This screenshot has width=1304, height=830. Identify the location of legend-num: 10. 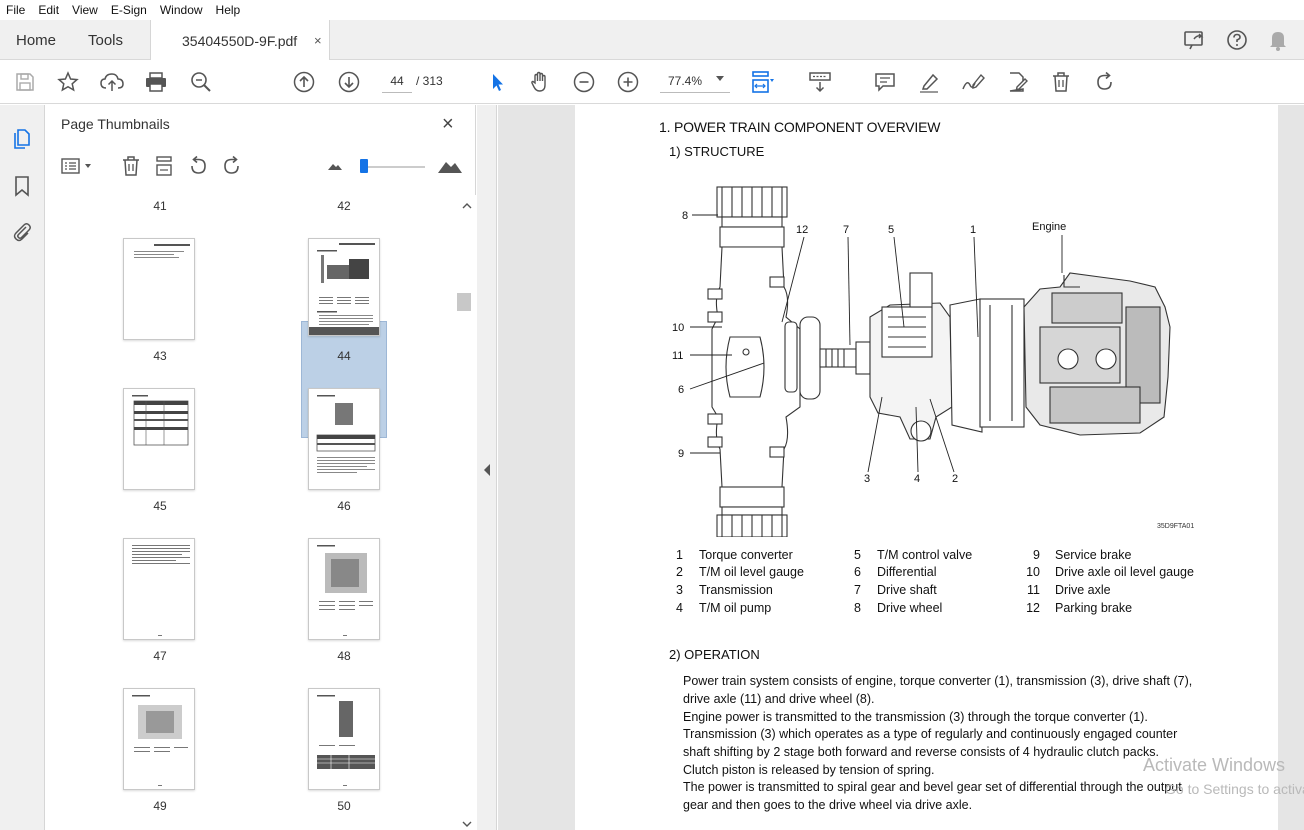
(1033, 572).